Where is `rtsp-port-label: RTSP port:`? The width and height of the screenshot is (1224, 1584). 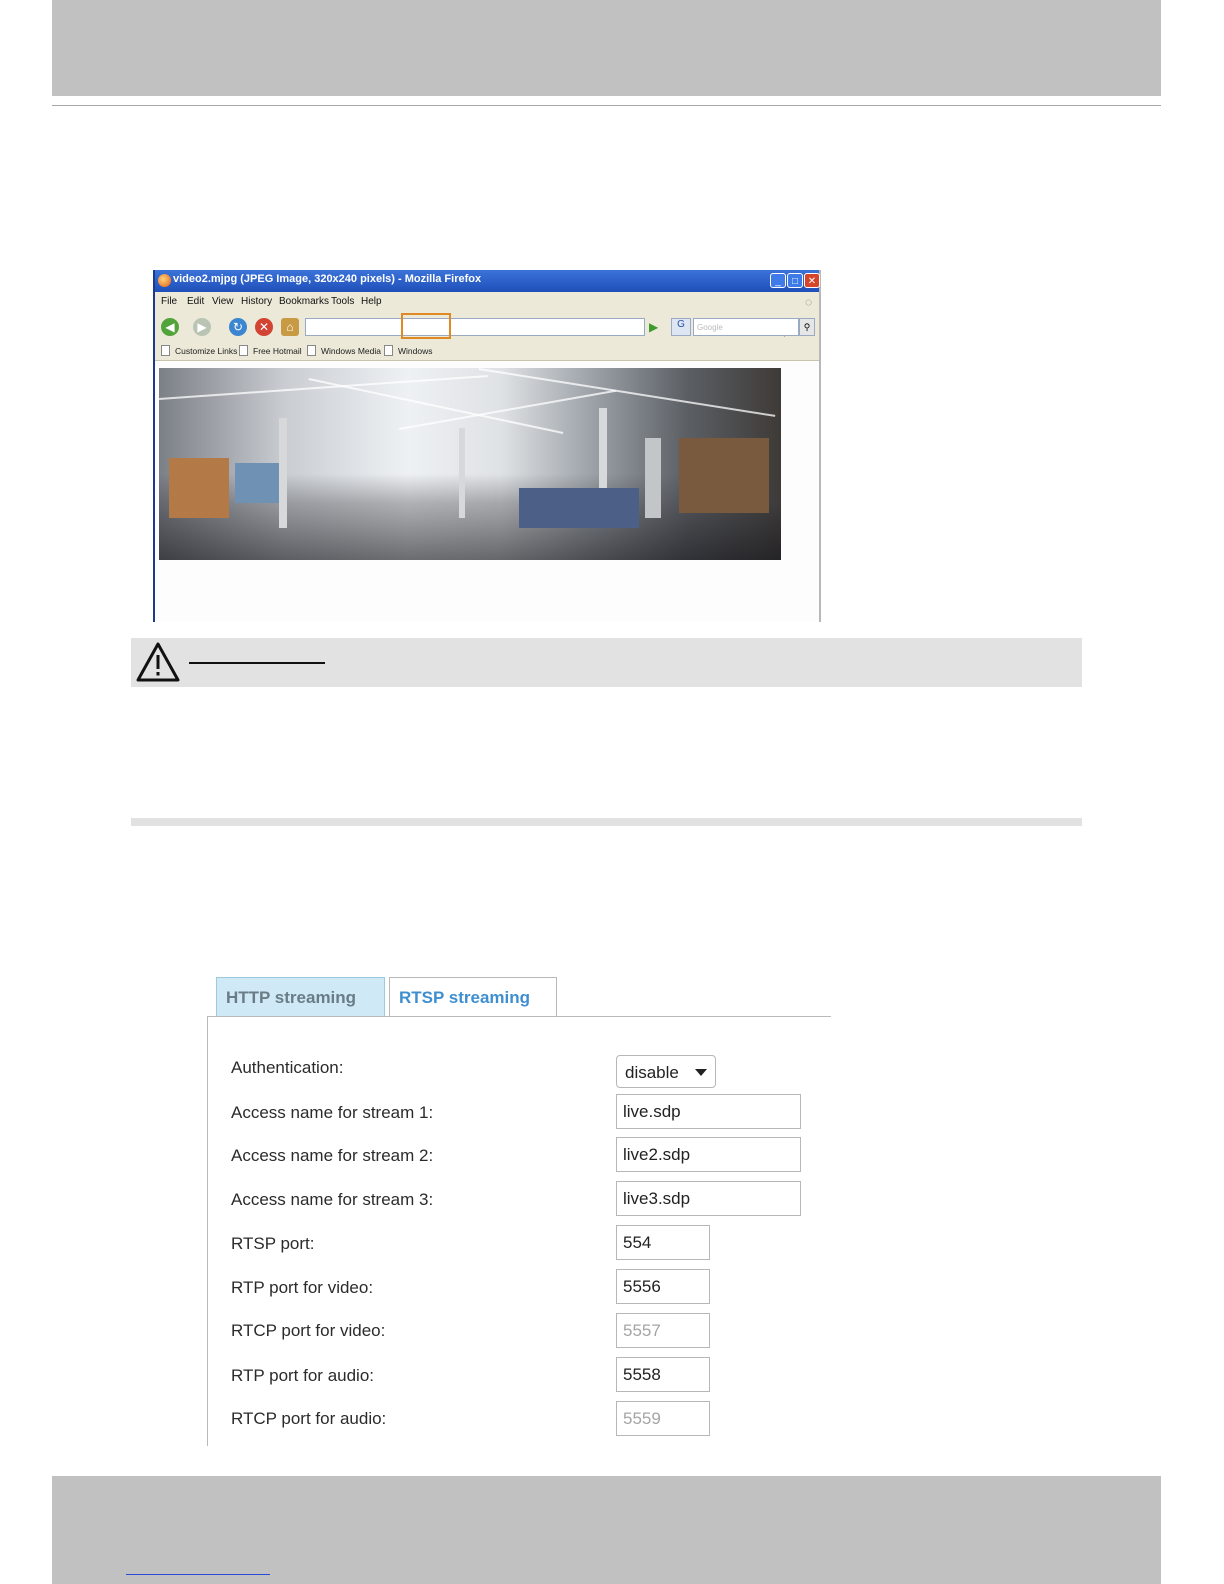
rtsp-port-label: RTSP port: is located at coordinates (273, 1243).